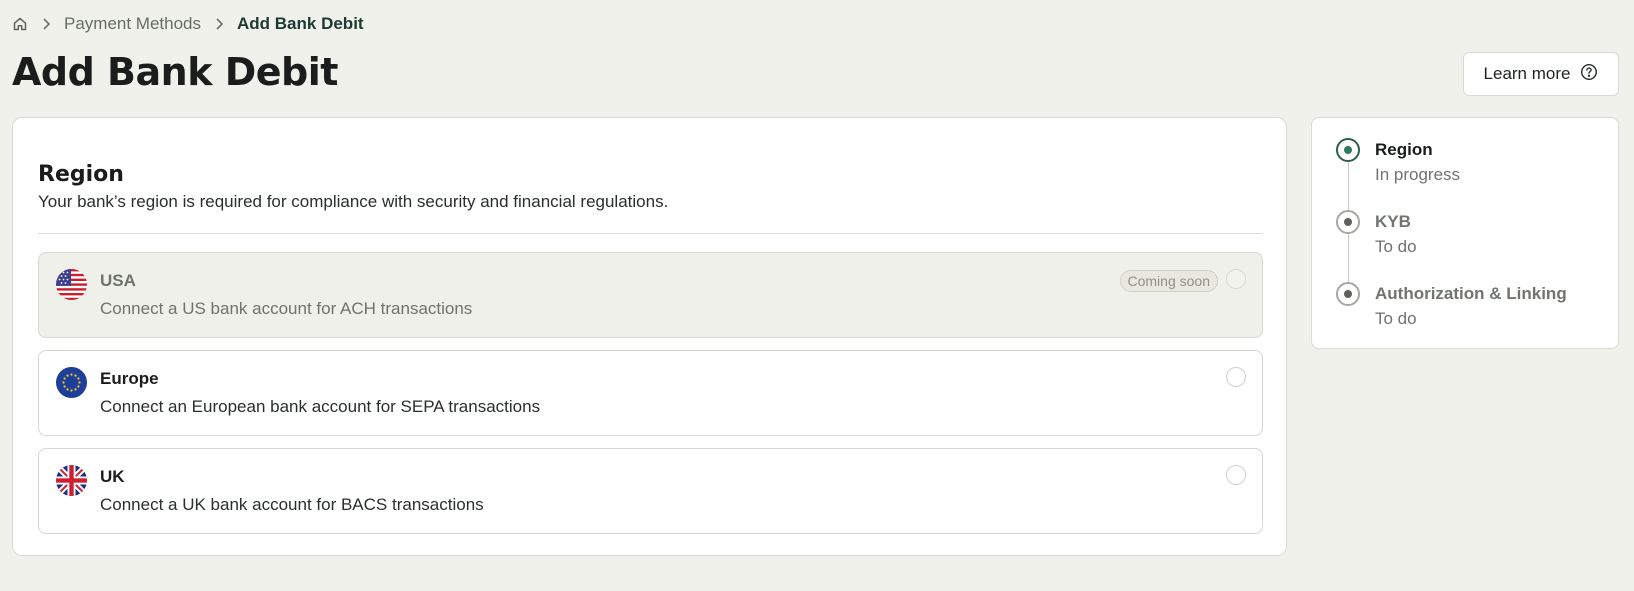  Describe the element at coordinates (71, 284) in the screenshot. I see `usa-flag-icon` at that location.